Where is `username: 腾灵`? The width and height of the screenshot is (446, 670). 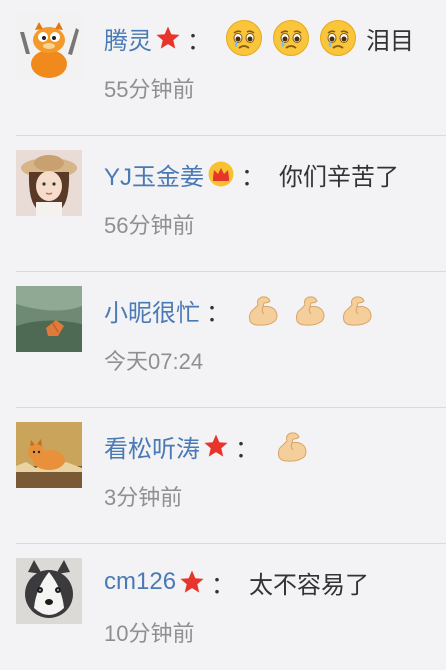
username: 腾灵 is located at coordinates (128, 38).